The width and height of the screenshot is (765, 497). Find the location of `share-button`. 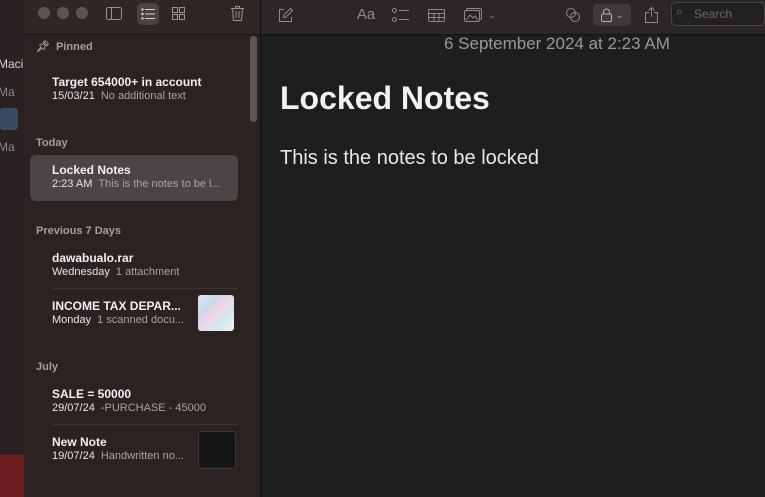

share-button is located at coordinates (651, 15).